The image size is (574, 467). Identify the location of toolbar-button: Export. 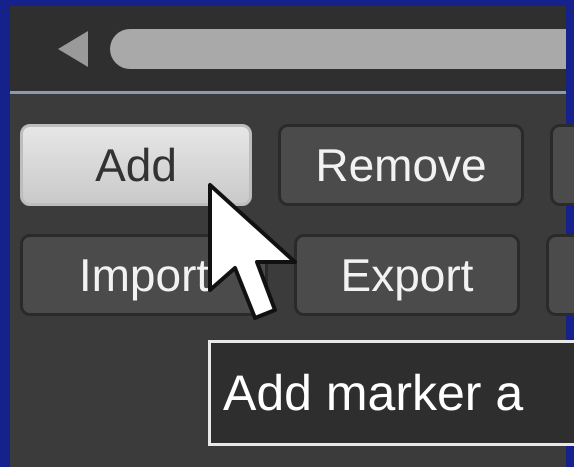
(407, 275).